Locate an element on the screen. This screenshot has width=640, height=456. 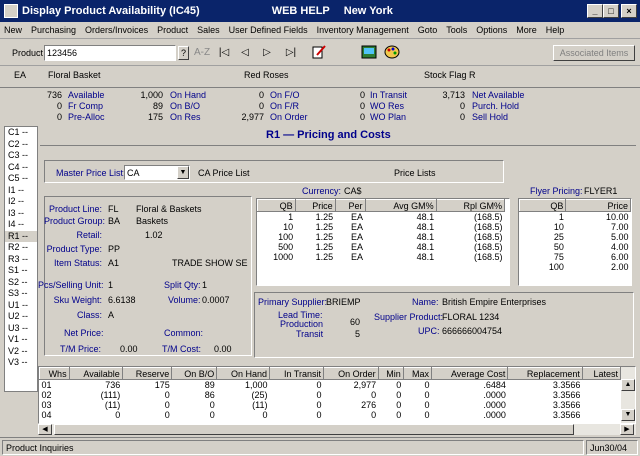
section-item: V1 -- is located at coordinates (21, 340).